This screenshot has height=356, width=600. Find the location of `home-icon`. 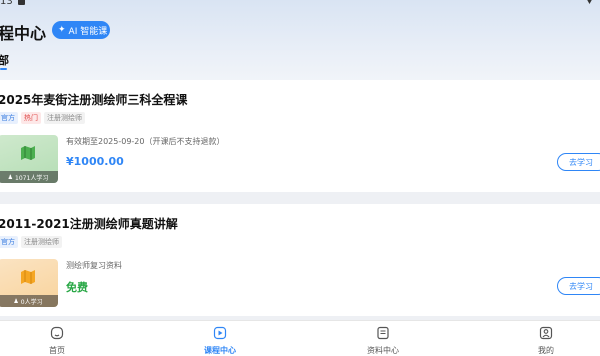

home-icon is located at coordinates (57, 333).